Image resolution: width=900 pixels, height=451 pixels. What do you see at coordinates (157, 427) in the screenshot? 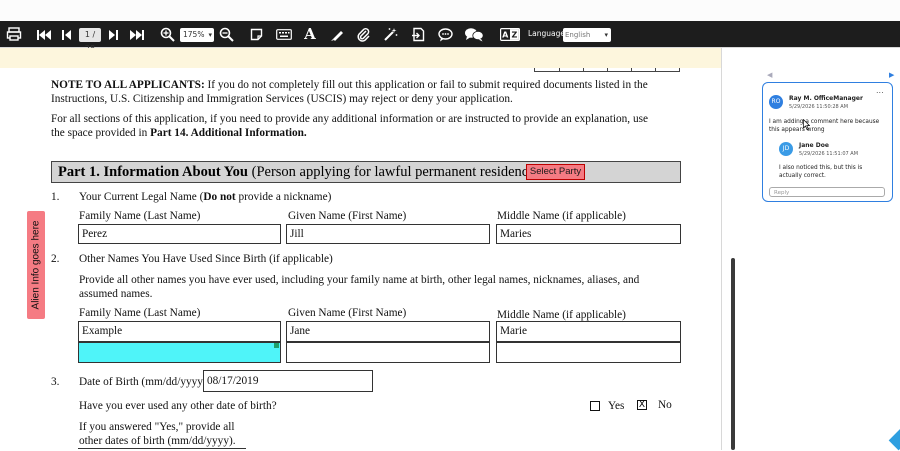
I see `if-yes-text-1: If you answered "Yes," provide all` at bounding box center [157, 427].